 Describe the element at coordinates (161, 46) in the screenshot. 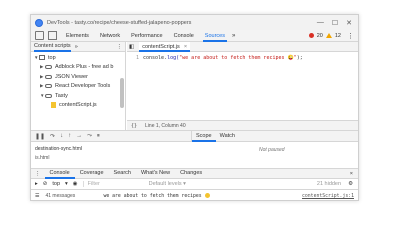

I see `editor-file-name: contentScript.js` at that location.